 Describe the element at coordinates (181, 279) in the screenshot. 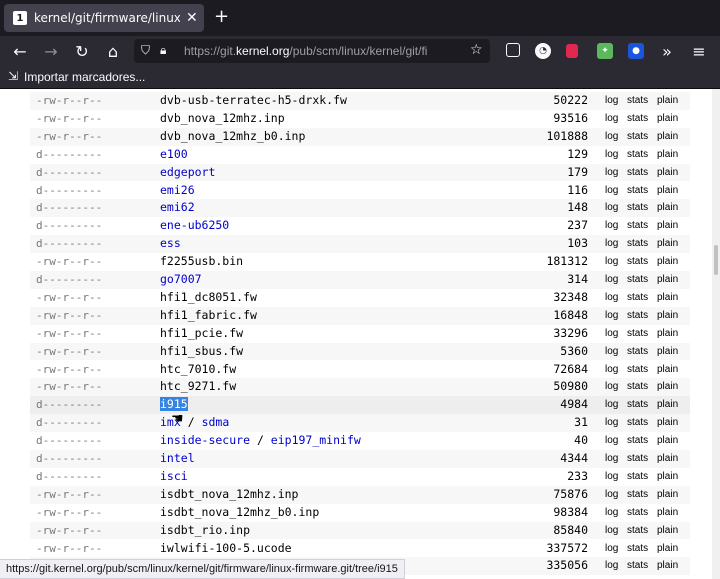

I see `directory-link: go7007` at that location.